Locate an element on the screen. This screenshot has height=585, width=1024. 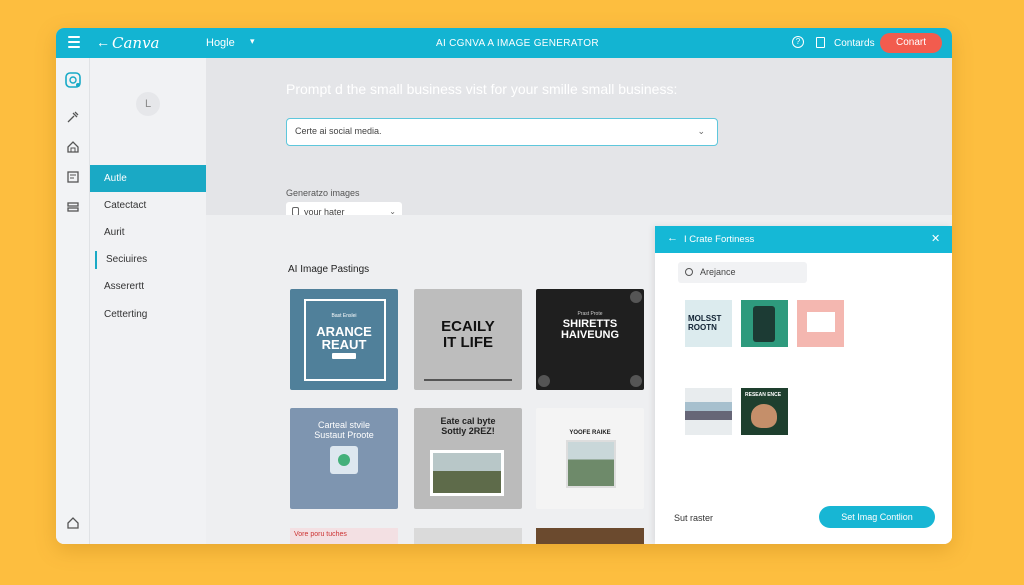
gallery-title: AI Image Pastings is located at coordinates (329, 269).